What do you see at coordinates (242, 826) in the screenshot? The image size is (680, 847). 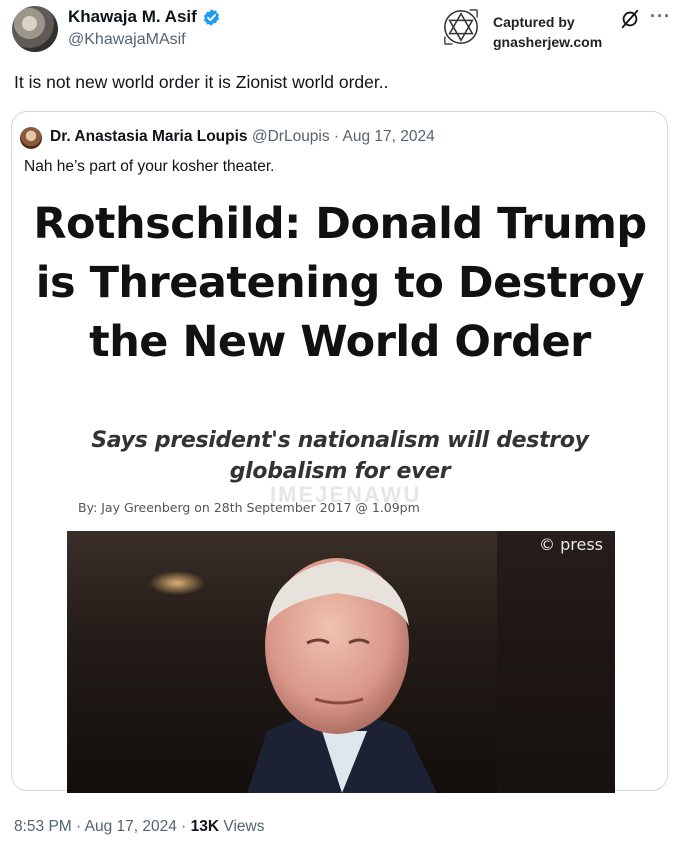 I see `views-label: Views` at bounding box center [242, 826].